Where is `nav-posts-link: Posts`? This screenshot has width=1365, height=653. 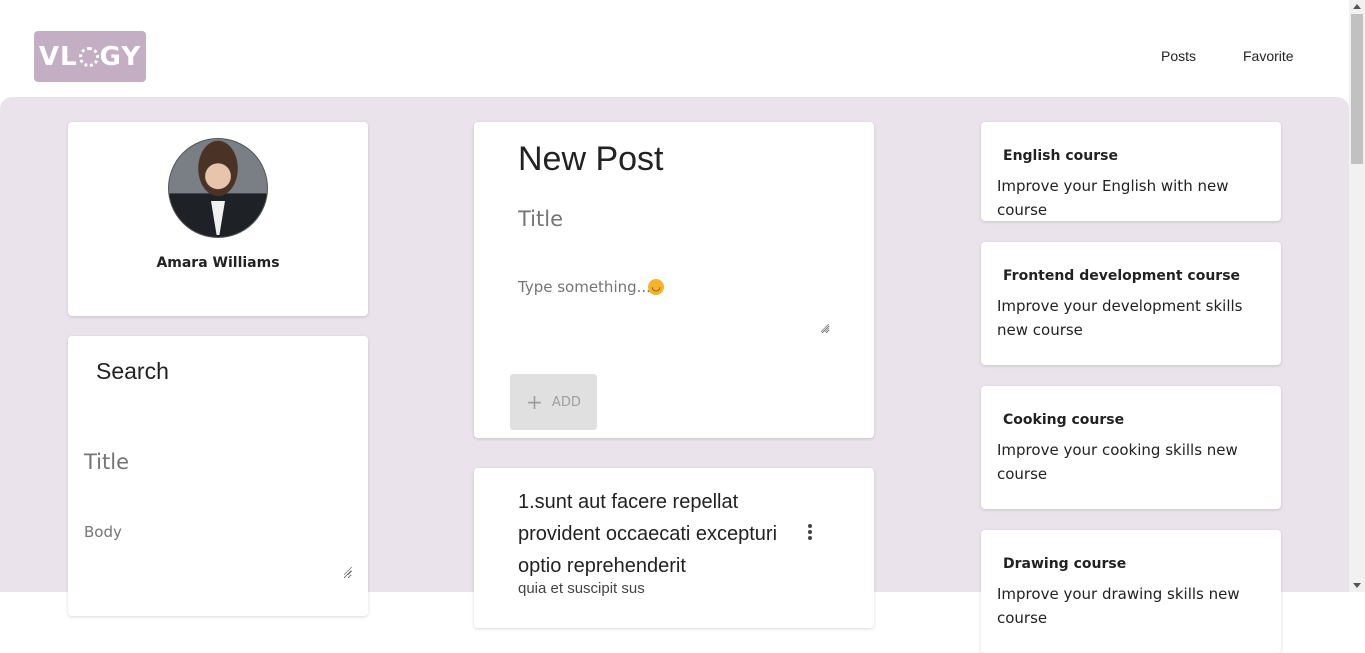
nav-posts-link: Posts is located at coordinates (1178, 56).